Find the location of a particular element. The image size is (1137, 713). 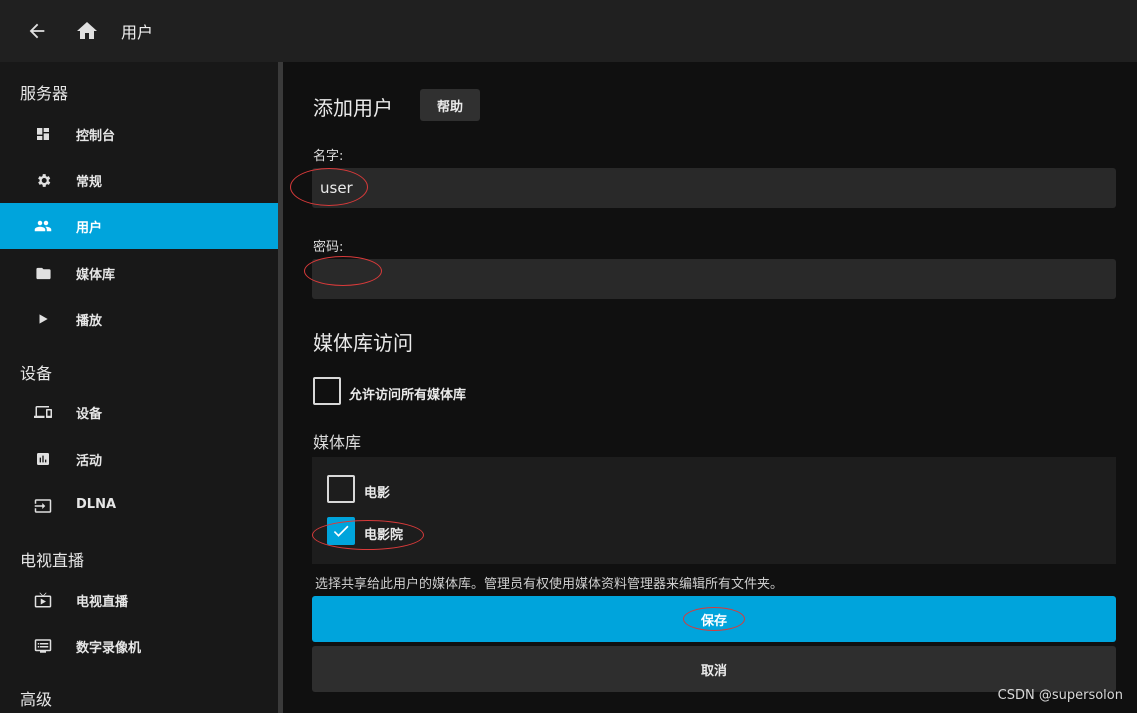

check-icon is located at coordinates (341, 531).